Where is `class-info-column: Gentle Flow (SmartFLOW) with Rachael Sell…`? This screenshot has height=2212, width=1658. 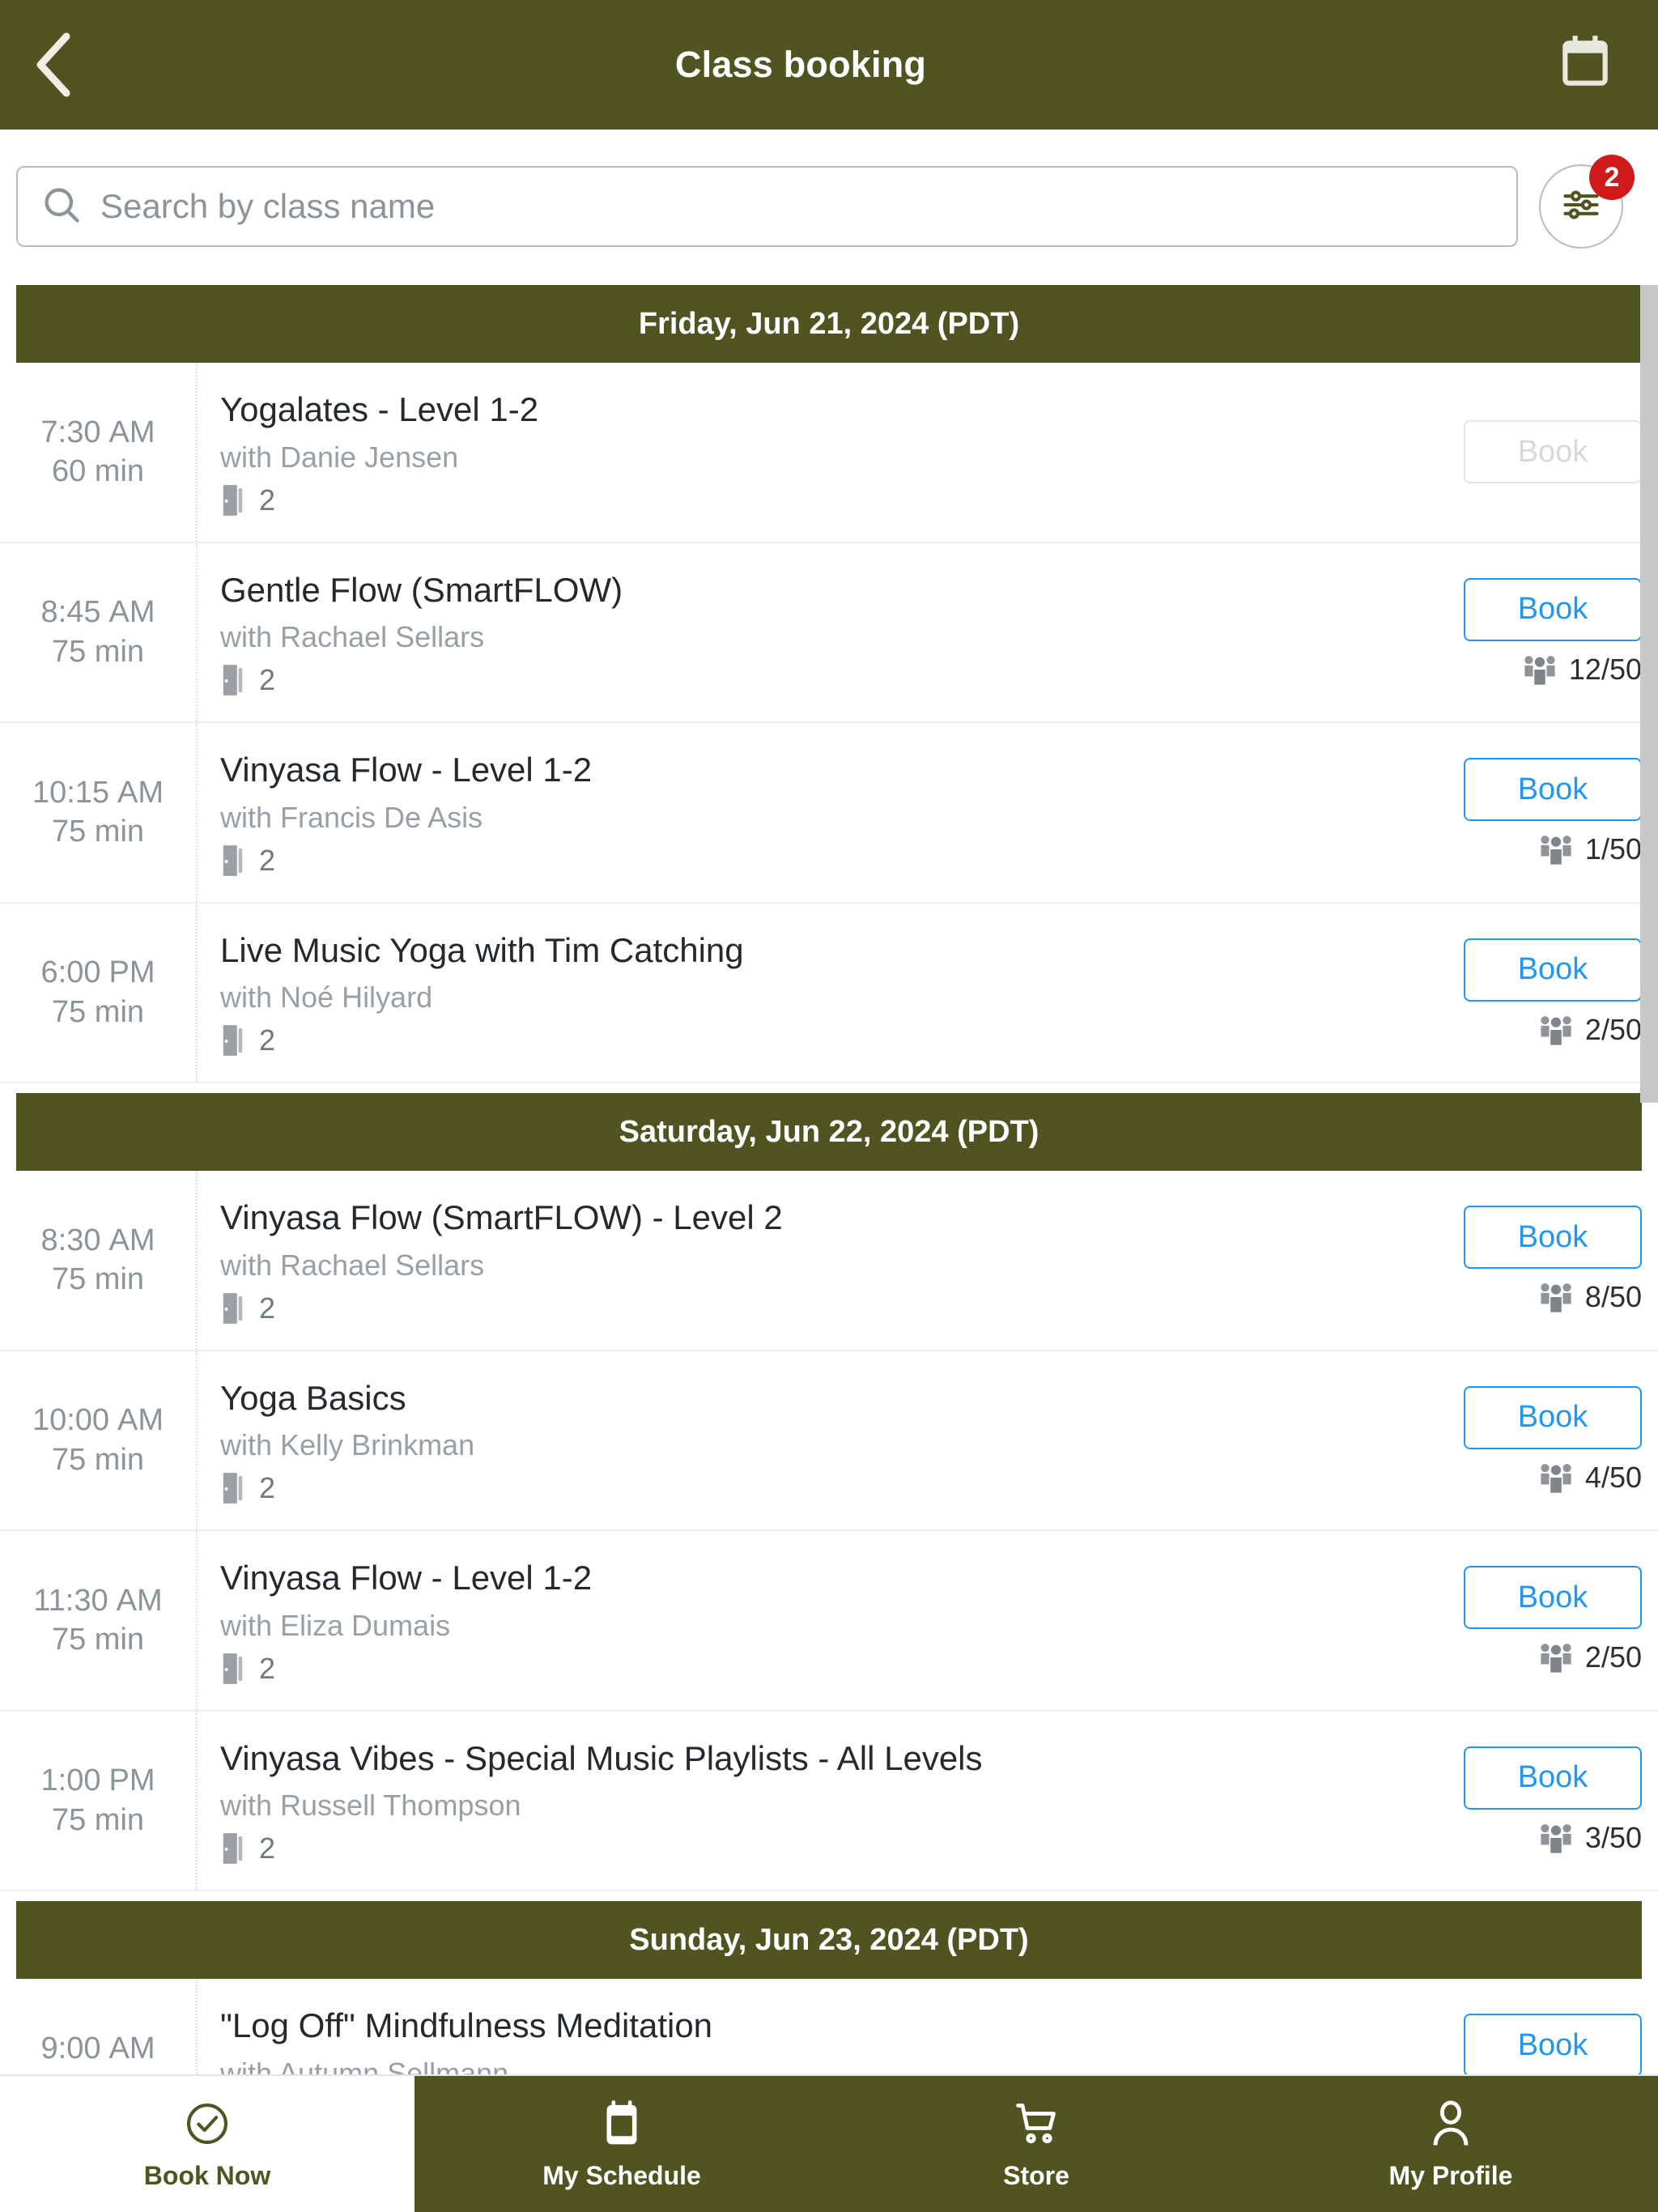 class-info-column: Gentle Flow (SmartFLOW) with Rachael Sell… is located at coordinates (806, 632).